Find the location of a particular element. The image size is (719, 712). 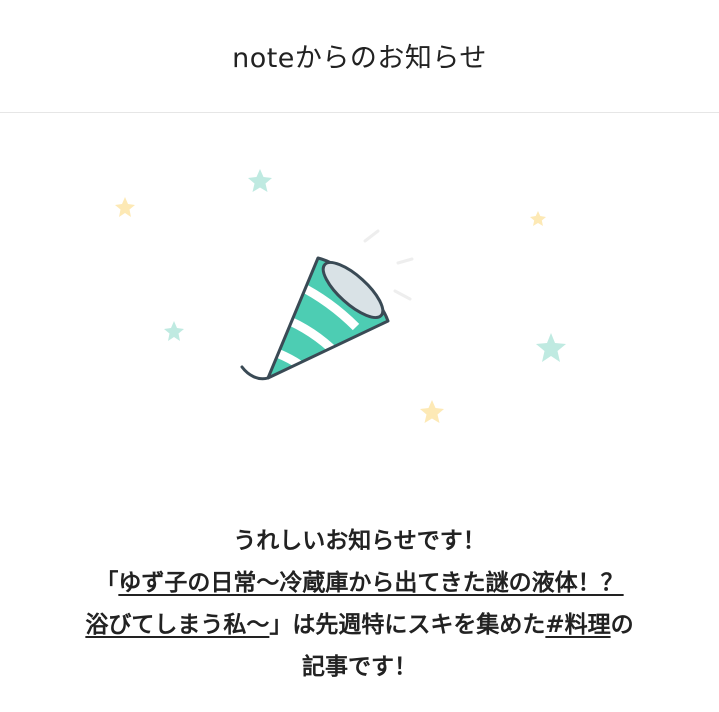

hashtag-link: #料理 is located at coordinates (577, 625).